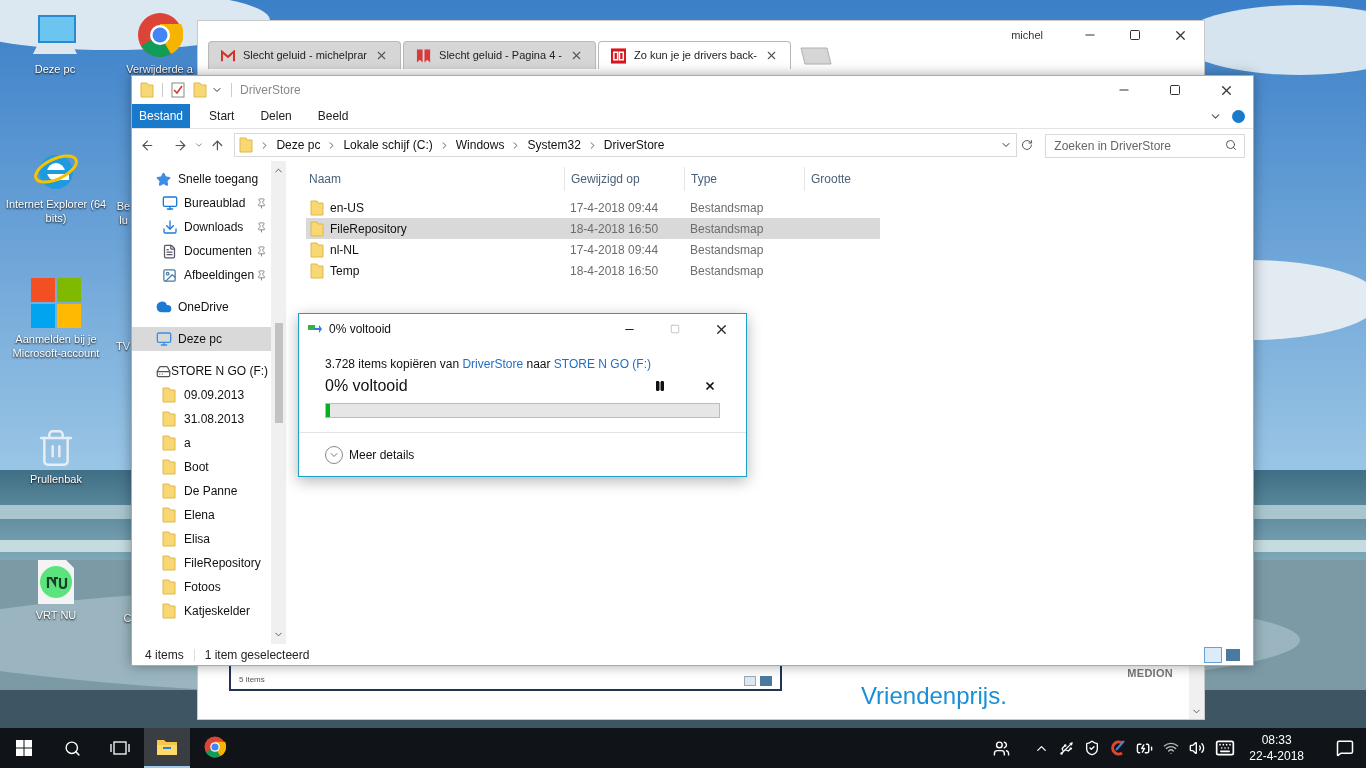  I want to click on breadcrumb: Lokale schijf (C:), so click(388, 145).